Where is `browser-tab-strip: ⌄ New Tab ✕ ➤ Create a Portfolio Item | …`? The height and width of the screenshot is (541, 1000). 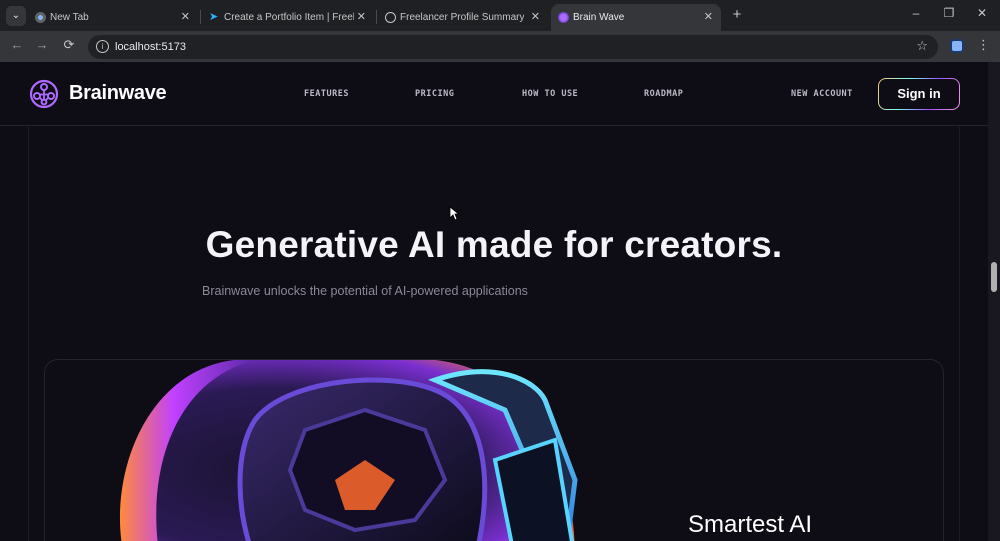
browser-tab-strip: ⌄ New Tab ✕ ➤ Create a Portfolio Item | … is located at coordinates (500, 15).